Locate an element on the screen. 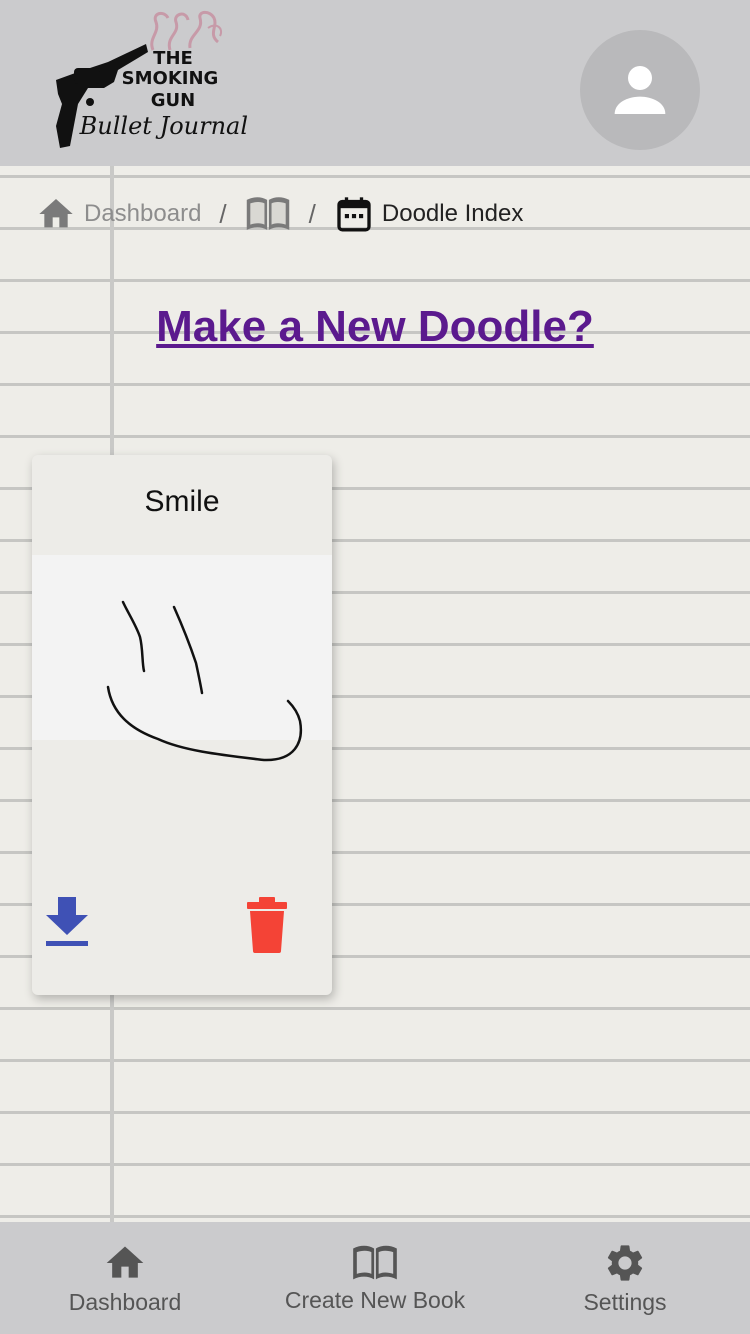 The height and width of the screenshot is (1334, 750). download-button is located at coordinates (67, 923).